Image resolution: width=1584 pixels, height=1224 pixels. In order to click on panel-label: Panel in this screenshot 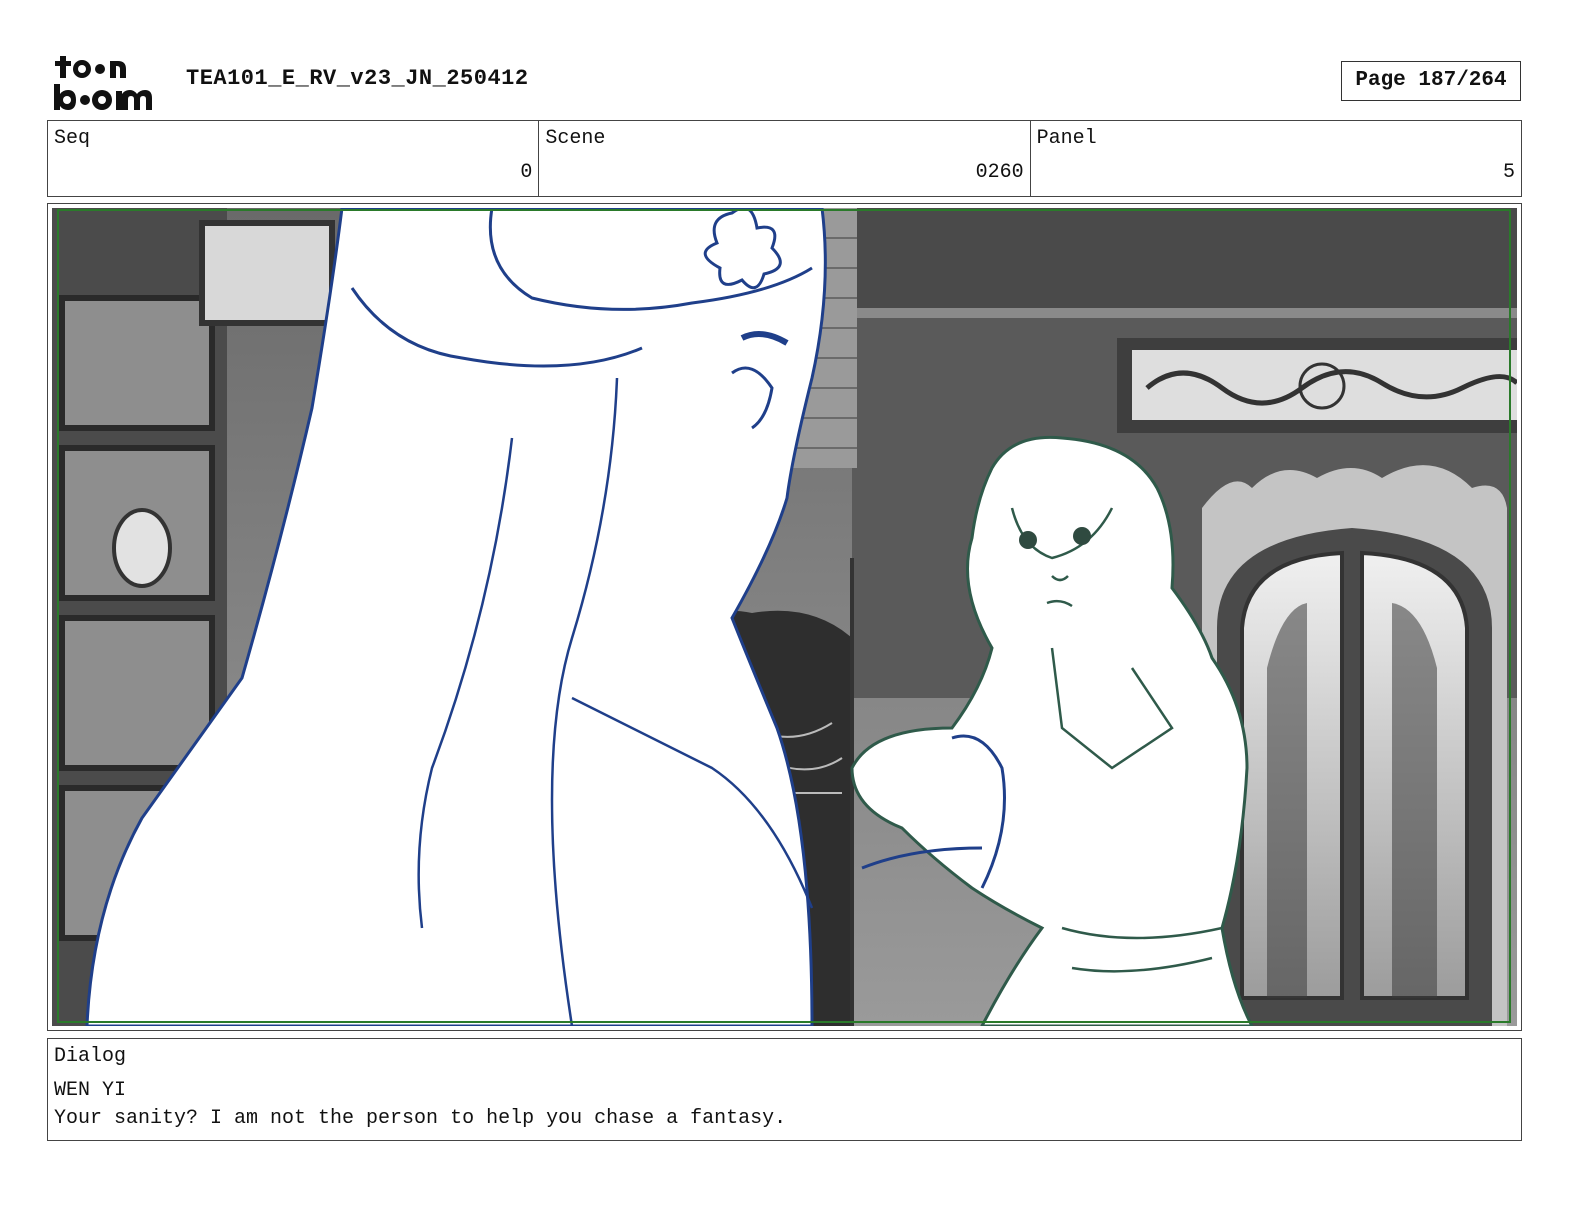, I will do `click(1066, 138)`.